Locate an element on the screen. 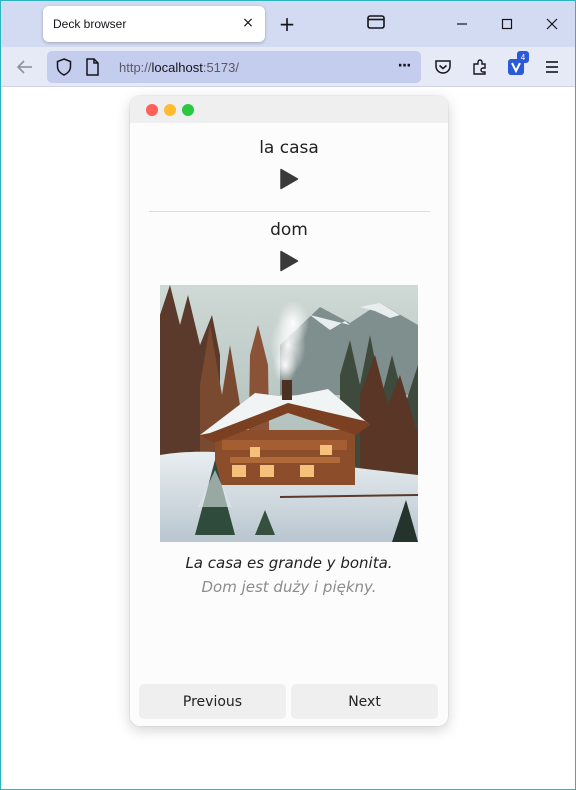  shield-extension-icon: 4 is located at coordinates (517, 64).